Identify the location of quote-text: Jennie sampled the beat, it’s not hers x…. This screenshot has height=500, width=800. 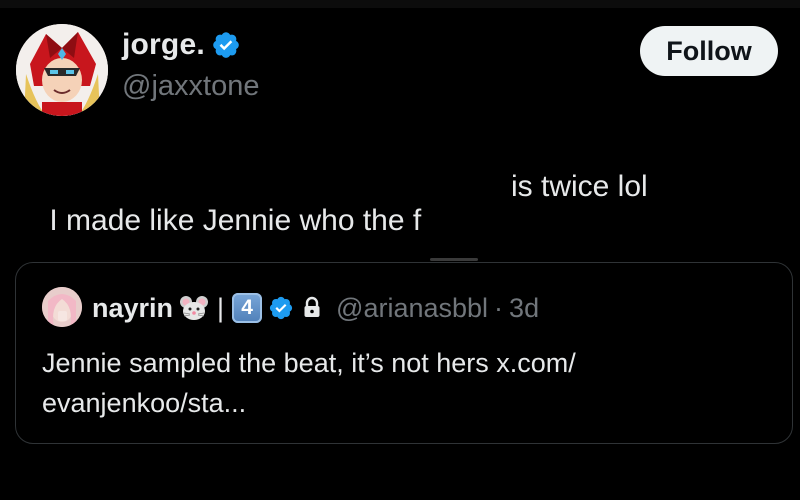
(309, 383).